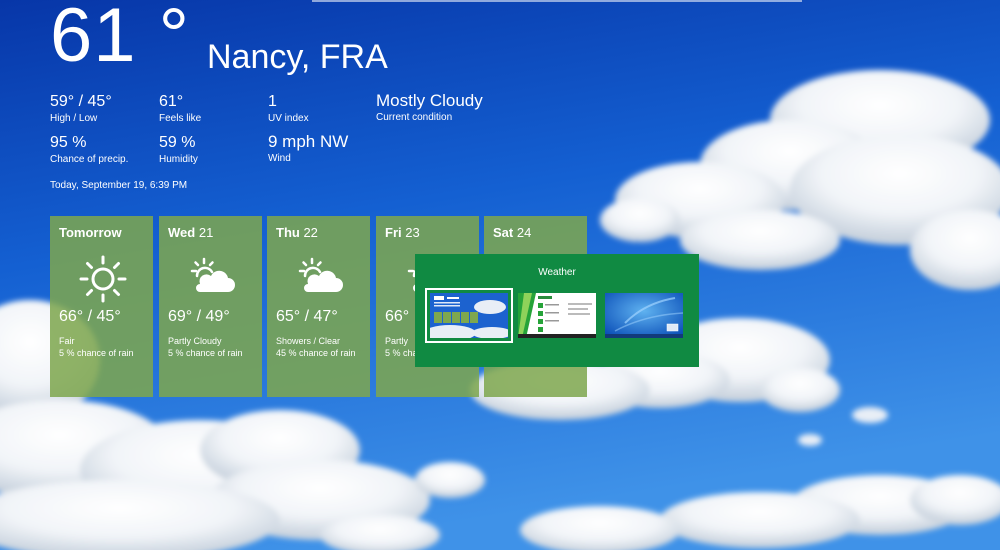 The image size is (1000, 550). I want to click on forecast-condition: Fair, so click(67, 341).